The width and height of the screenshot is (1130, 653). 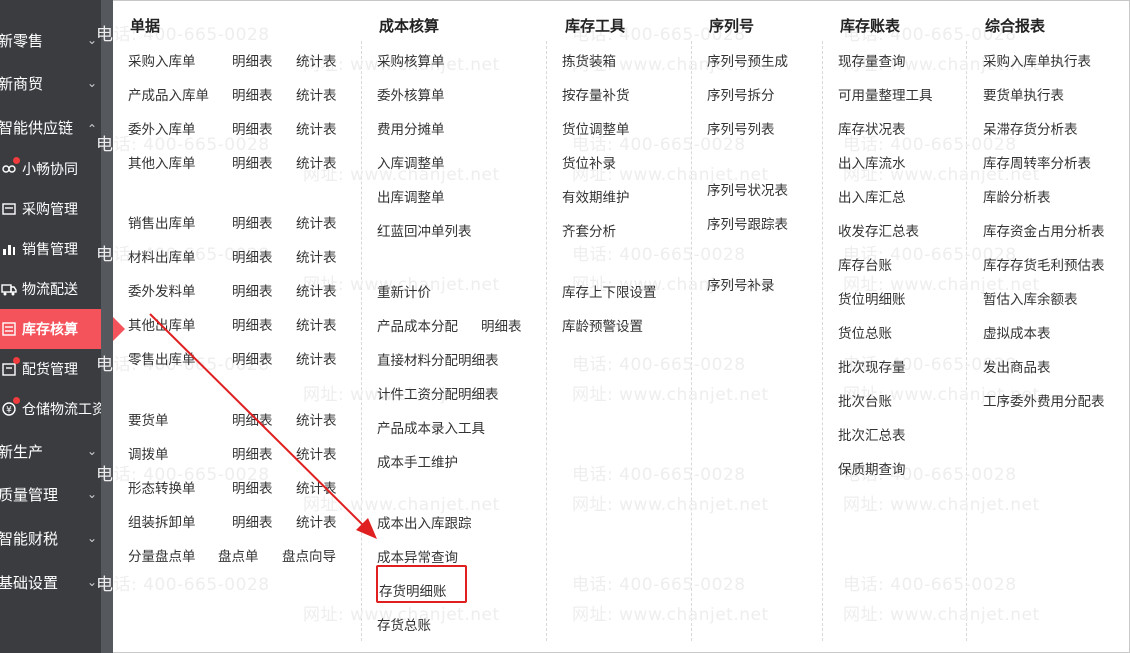 I want to click on nav-group-quality: 质量管理 ⌄, so click(x=56, y=494).